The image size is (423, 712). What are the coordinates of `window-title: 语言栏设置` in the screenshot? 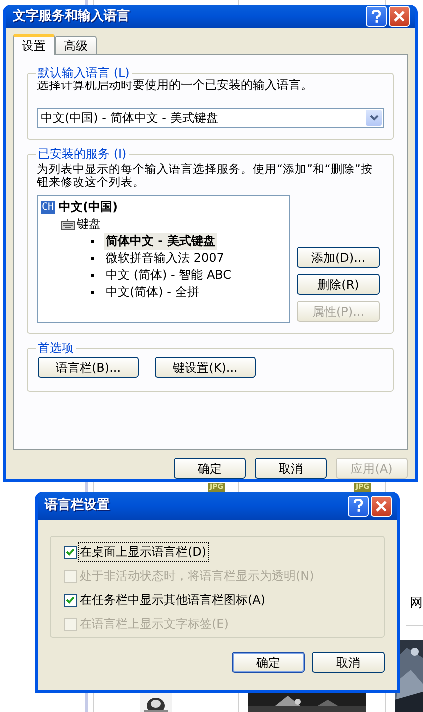 It's located at (78, 506).